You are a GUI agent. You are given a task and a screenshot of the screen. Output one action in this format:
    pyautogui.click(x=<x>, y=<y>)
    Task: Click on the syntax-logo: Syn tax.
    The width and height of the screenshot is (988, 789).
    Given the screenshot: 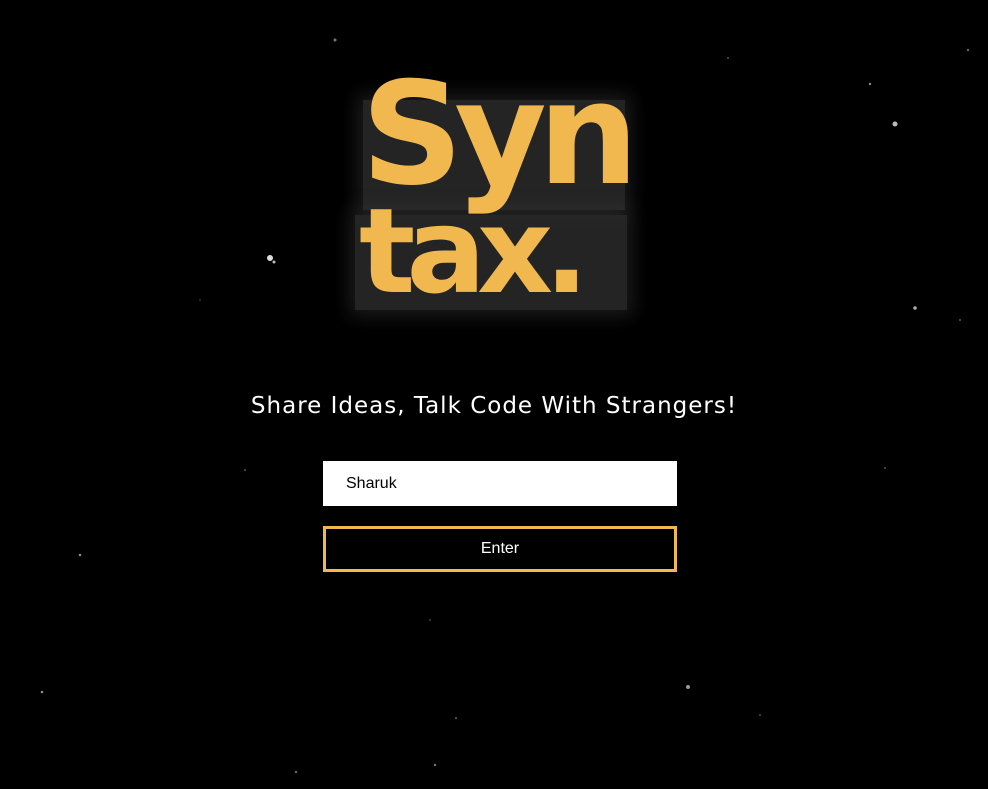 What is the action you would take?
    pyautogui.click(x=497, y=195)
    